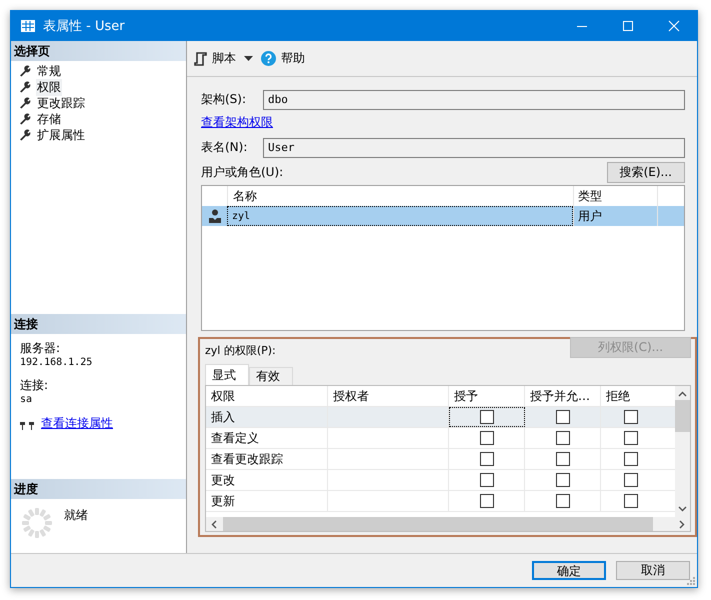  Describe the element at coordinates (388, 396) in the screenshot. I see `column-header: 授权者` at that location.